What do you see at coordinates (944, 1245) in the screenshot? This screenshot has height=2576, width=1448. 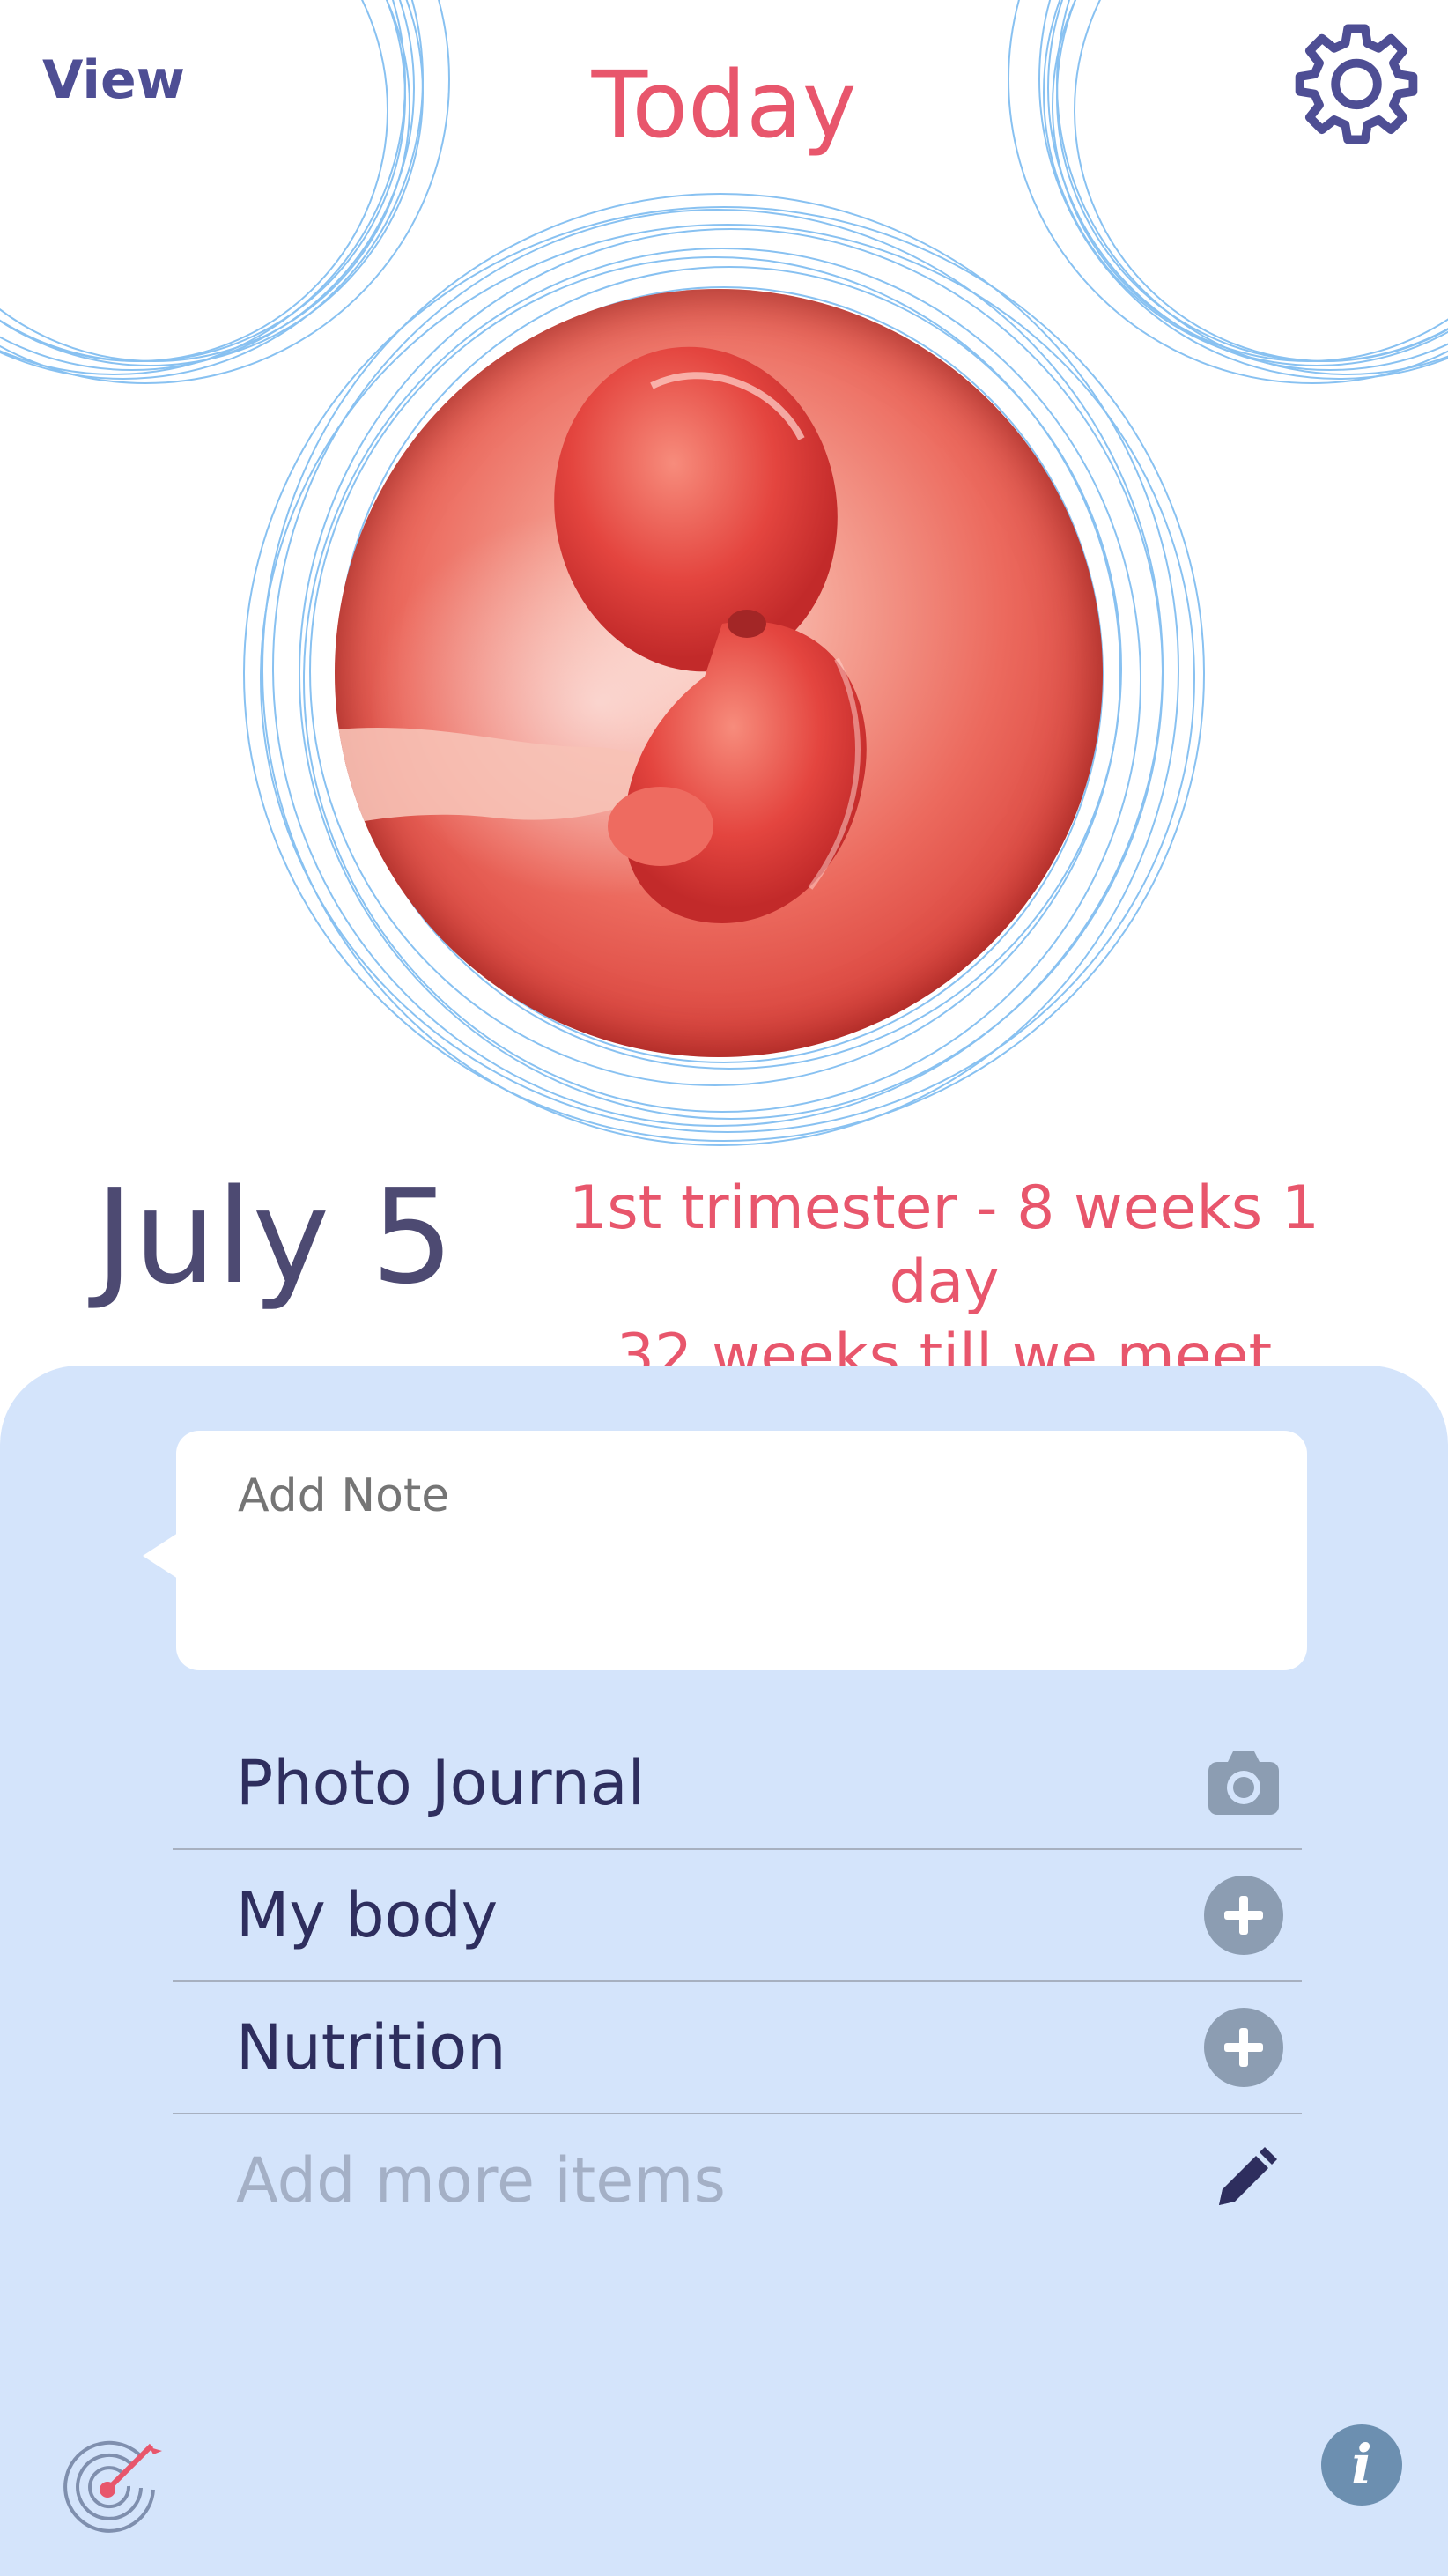 I see `trimester-text: 1st trimester - 8 weeks 1 day` at bounding box center [944, 1245].